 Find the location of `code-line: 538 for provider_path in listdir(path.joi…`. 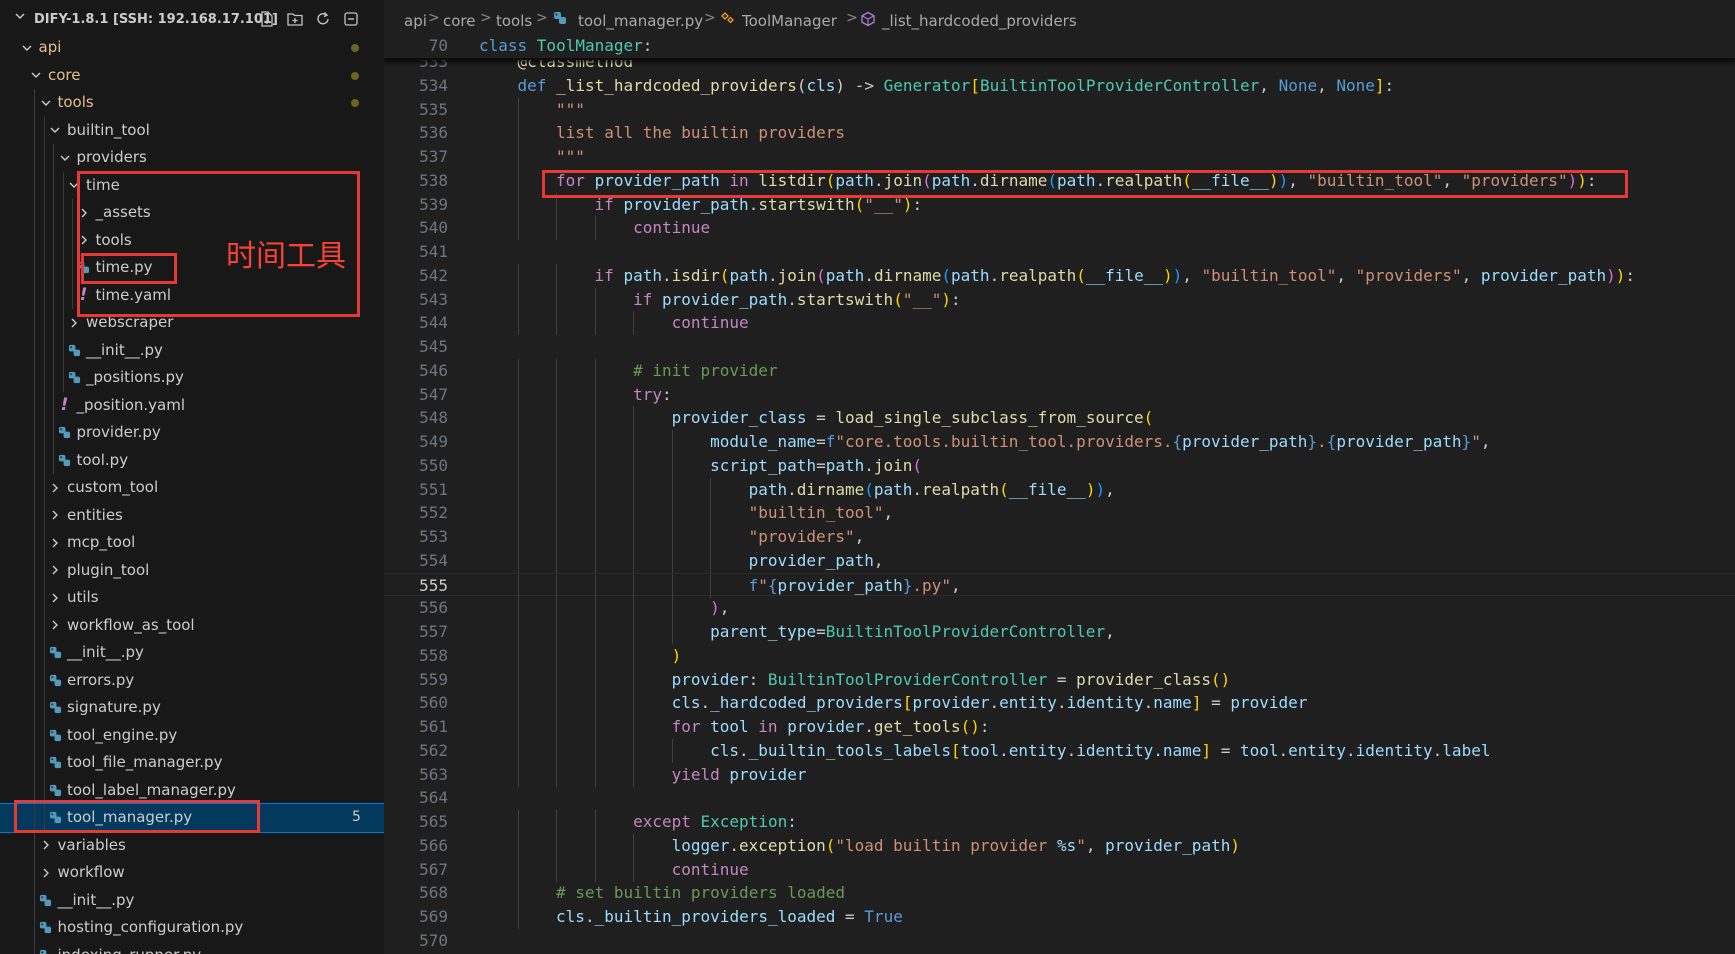

code-line: 538 for provider_path in listdir(path.joi… is located at coordinates (1059, 180).